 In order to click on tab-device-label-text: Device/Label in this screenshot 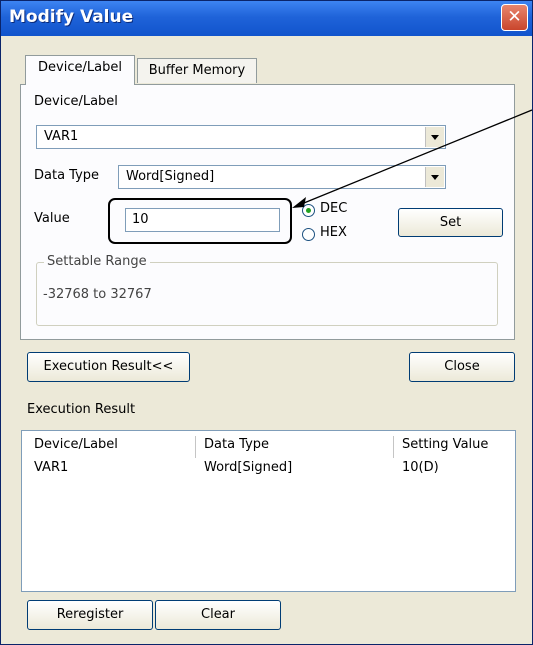, I will do `click(80, 67)`.